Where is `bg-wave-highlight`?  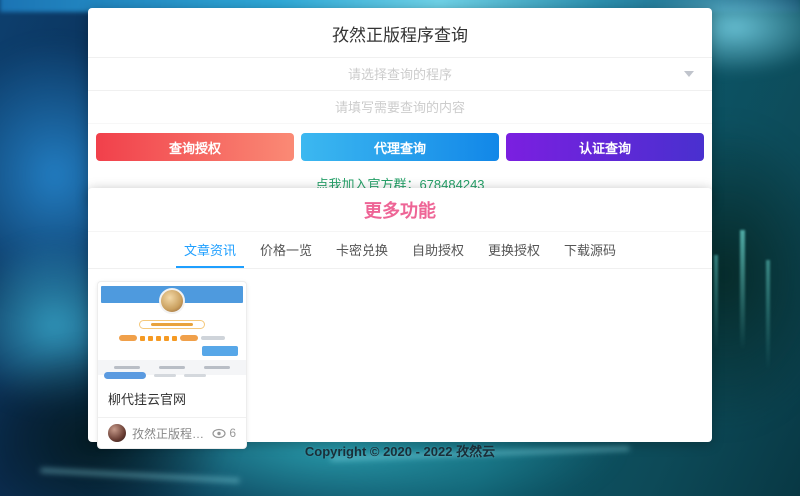
bg-wave-highlight is located at coordinates (140, 475).